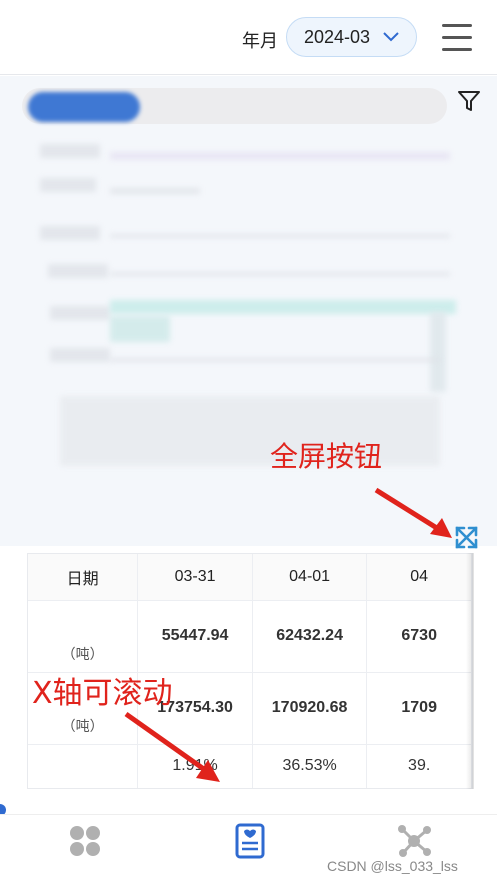 The width and height of the screenshot is (497, 885). What do you see at coordinates (419, 766) in the screenshot?
I see `table-cell: 39.` at bounding box center [419, 766].